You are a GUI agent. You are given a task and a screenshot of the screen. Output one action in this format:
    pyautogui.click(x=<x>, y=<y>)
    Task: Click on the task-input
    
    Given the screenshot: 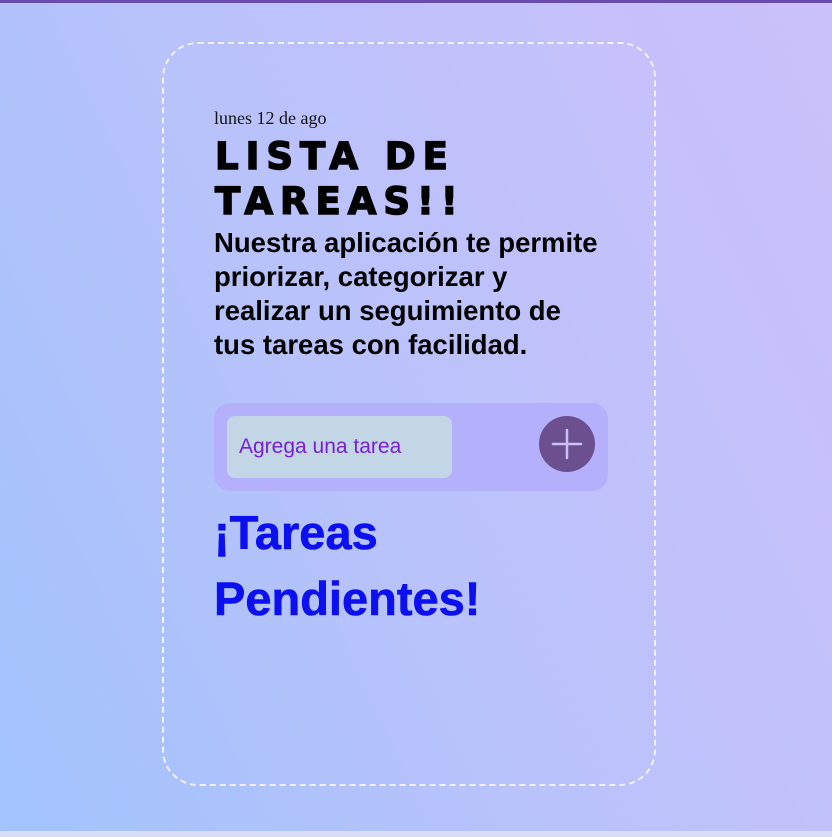 What is the action you would take?
    pyautogui.click(x=339, y=447)
    